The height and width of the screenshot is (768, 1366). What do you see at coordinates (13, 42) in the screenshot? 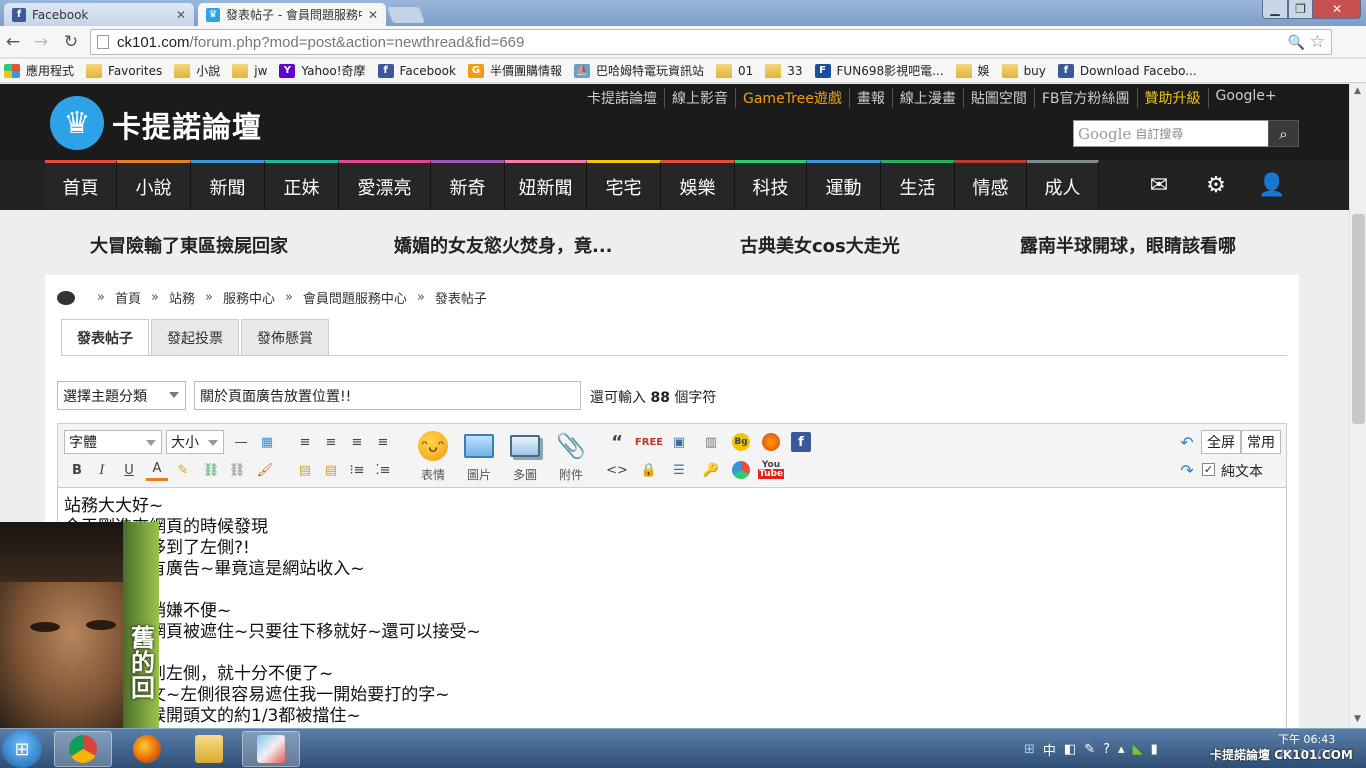
I see `back-button: ←` at bounding box center [13, 42].